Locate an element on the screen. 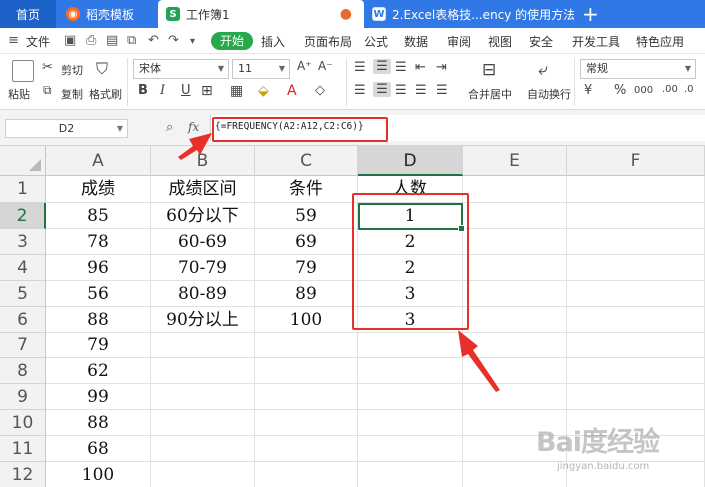  cell-c3: 69 is located at coordinates (306, 242).